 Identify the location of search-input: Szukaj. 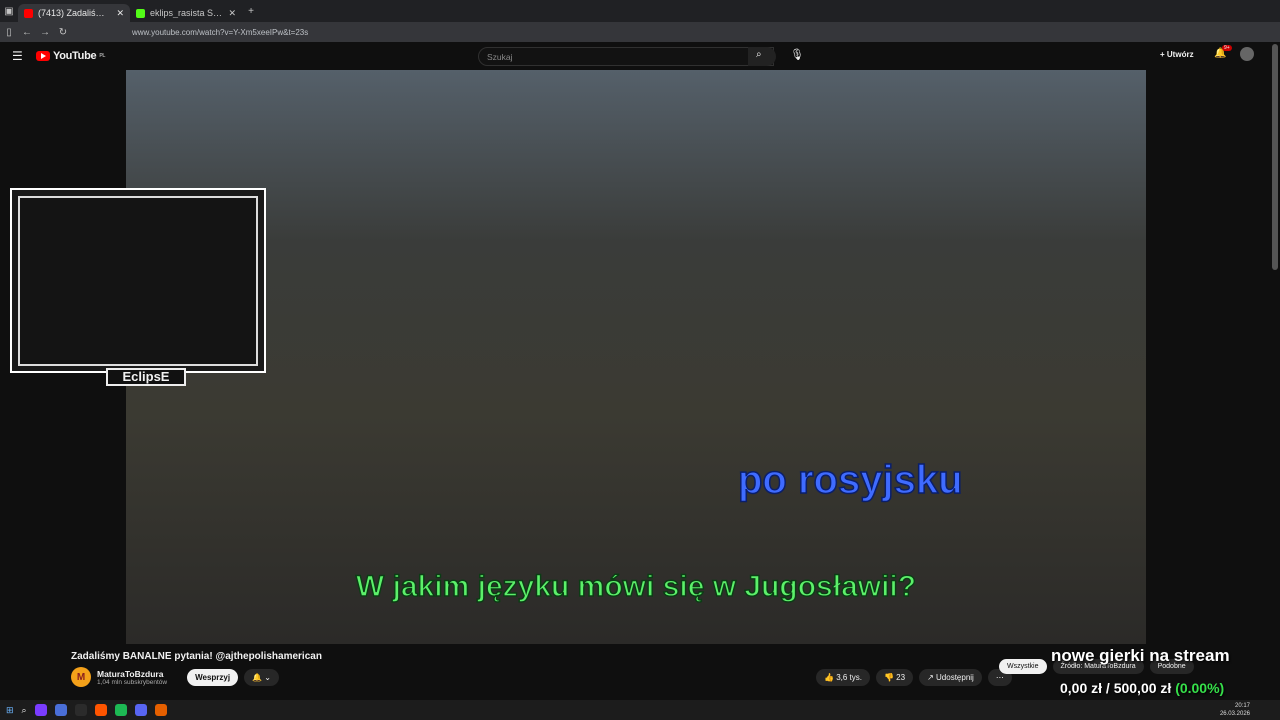
(626, 56).